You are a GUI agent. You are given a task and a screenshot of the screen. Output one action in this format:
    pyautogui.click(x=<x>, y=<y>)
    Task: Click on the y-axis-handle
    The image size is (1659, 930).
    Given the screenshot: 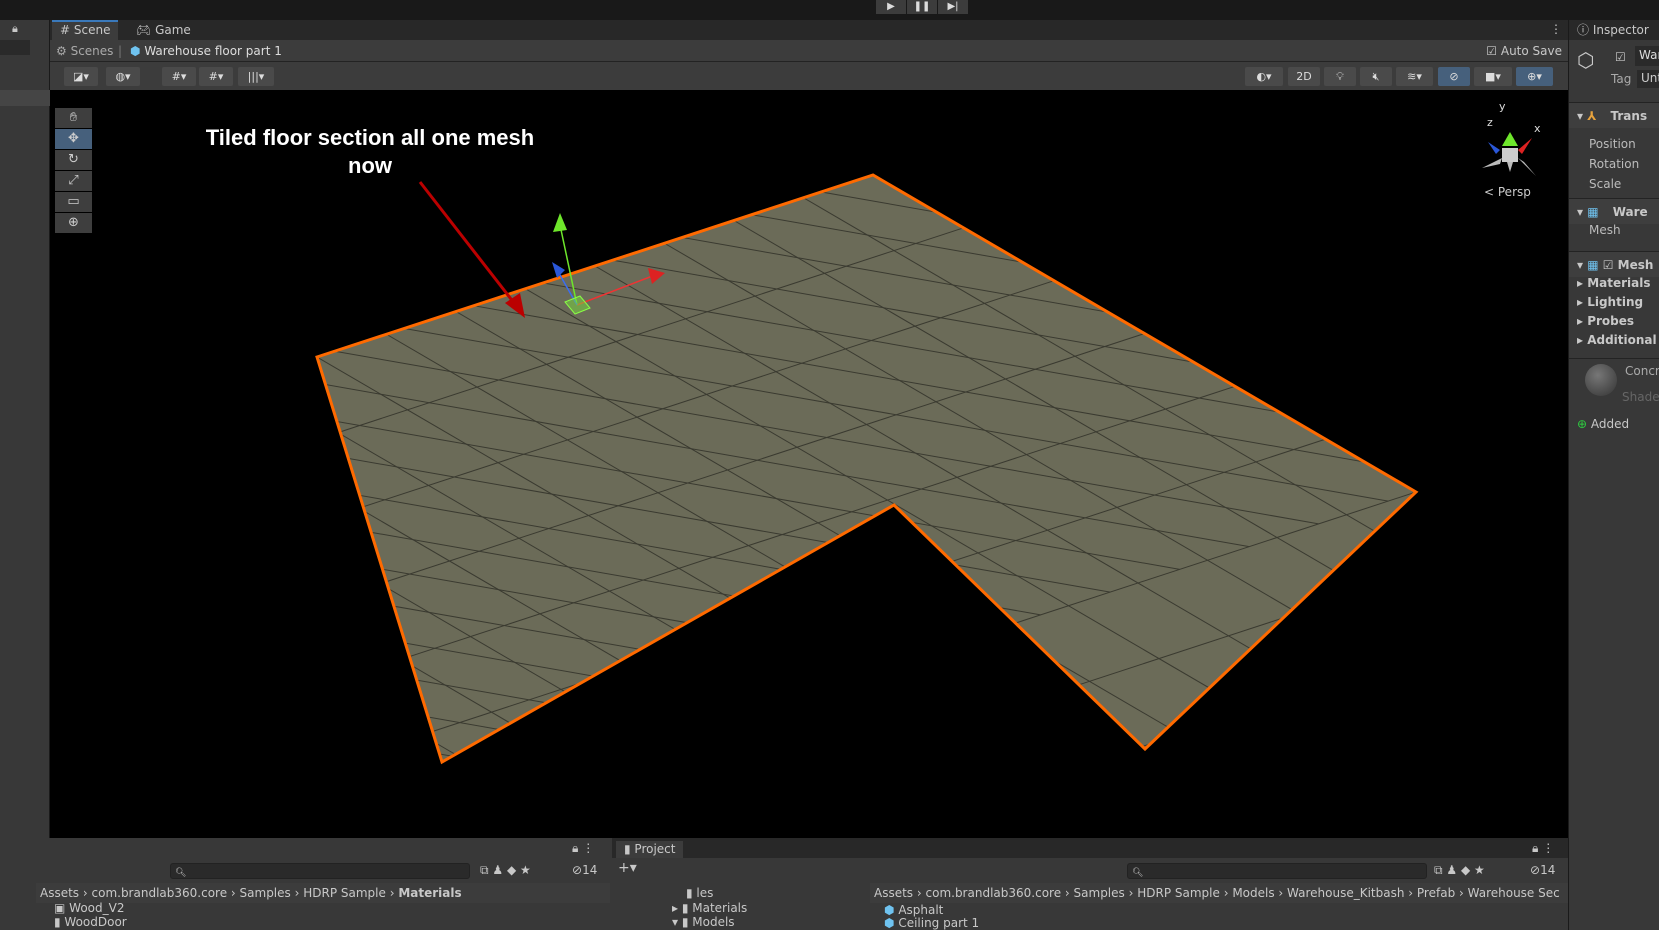 What is the action you would take?
    pyautogui.click(x=560, y=222)
    